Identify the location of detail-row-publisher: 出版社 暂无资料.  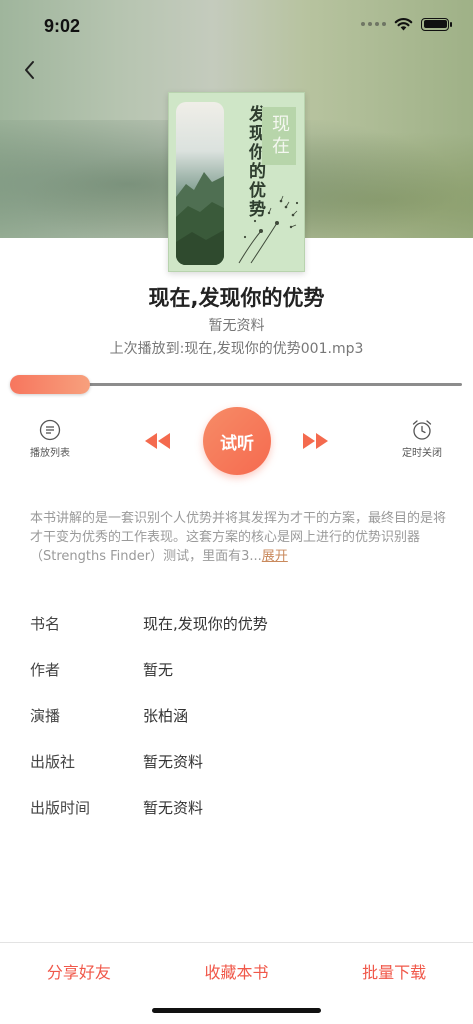
(240, 761).